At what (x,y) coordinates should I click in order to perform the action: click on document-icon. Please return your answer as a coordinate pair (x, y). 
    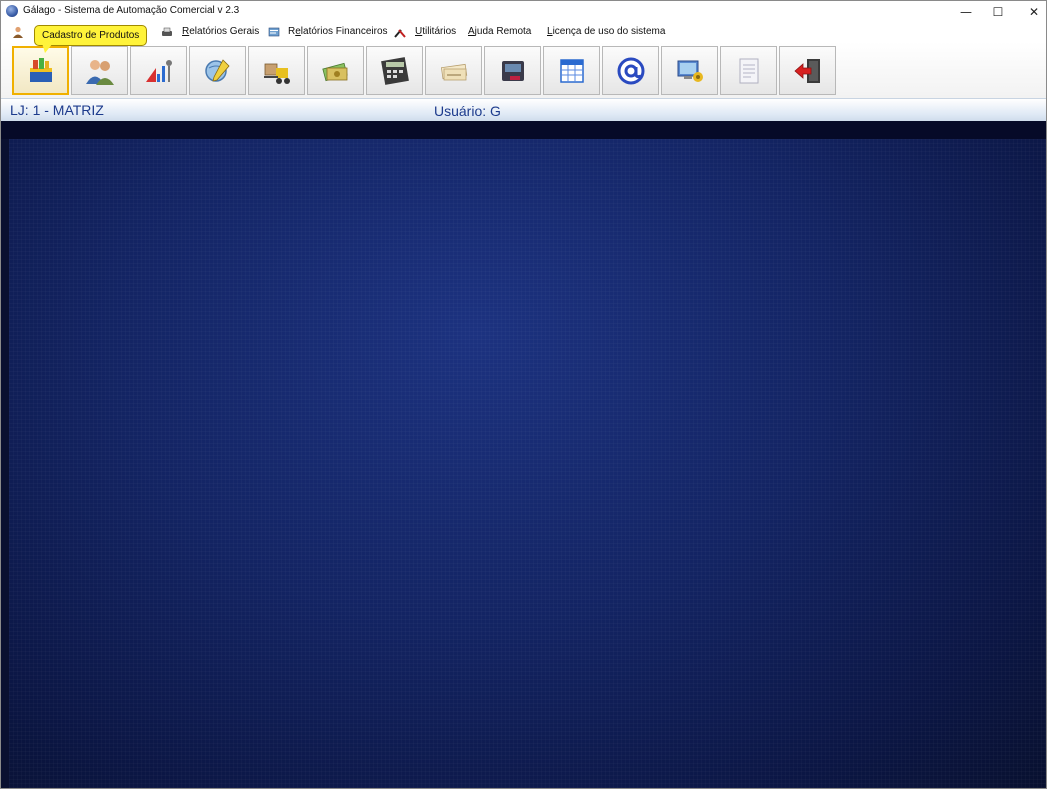
    Looking at the image, I should click on (748, 70).